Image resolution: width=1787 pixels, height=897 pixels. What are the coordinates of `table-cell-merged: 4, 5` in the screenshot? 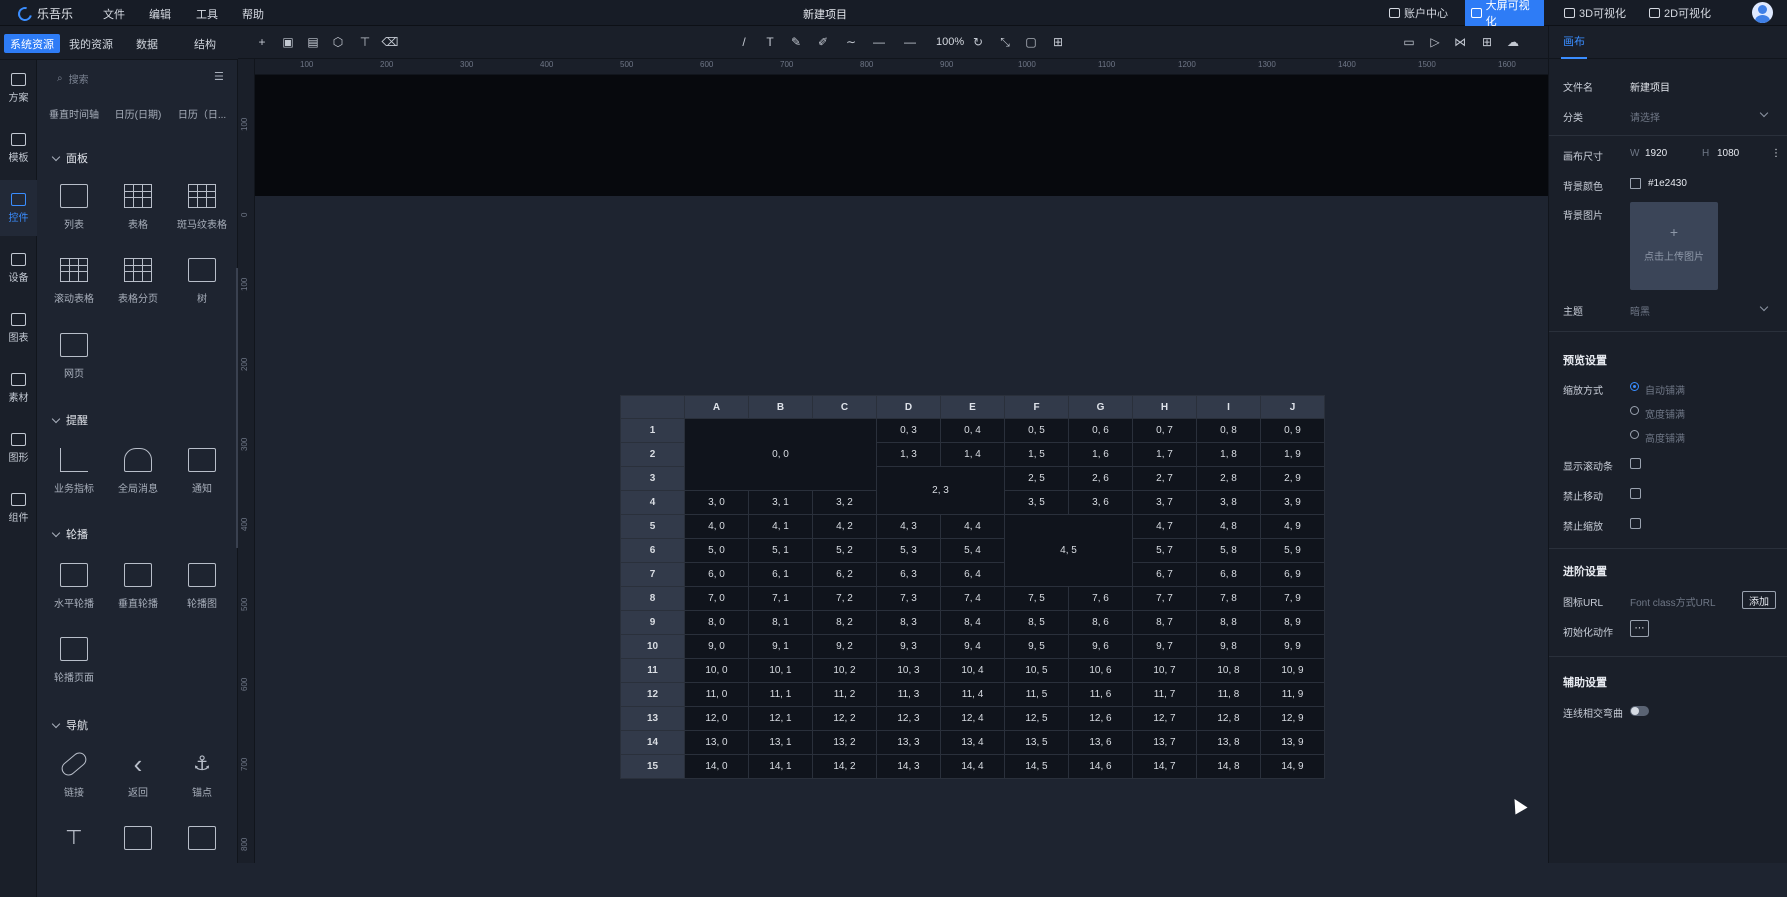 It's located at (1068, 550).